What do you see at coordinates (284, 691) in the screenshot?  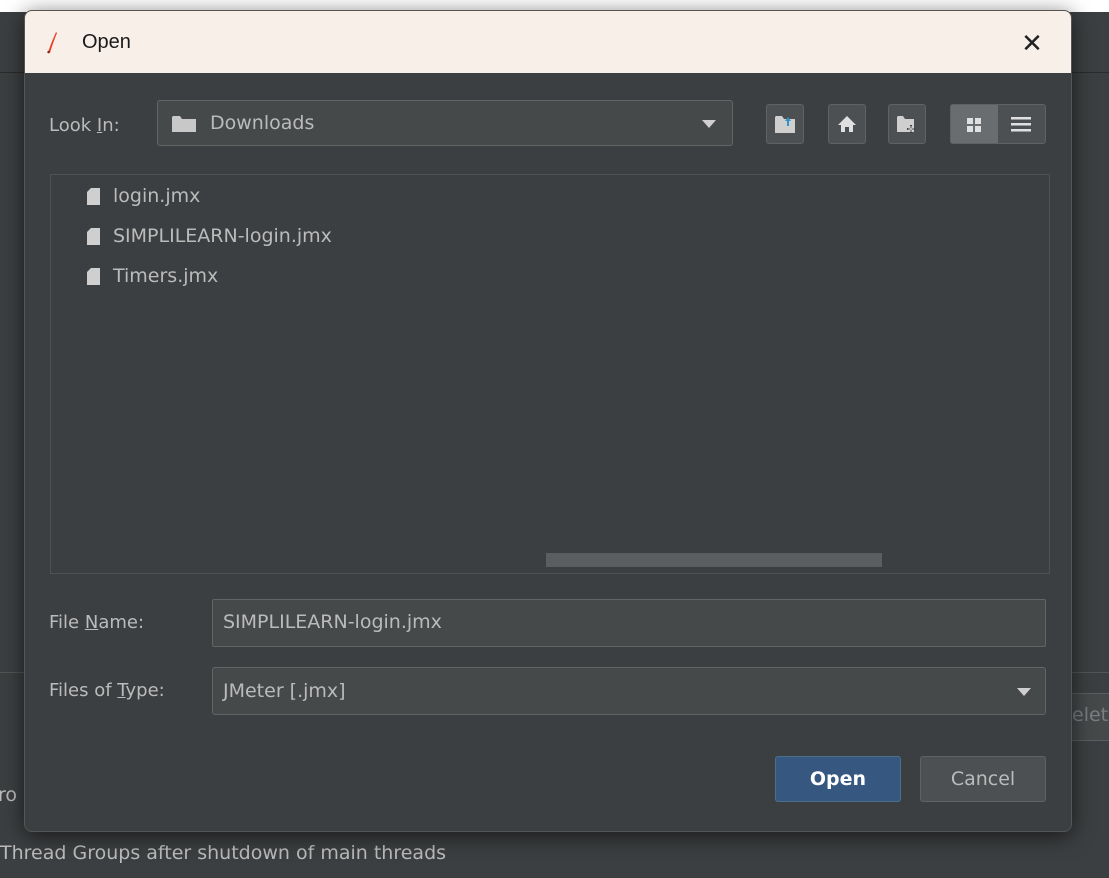 I see `file-type-value: JMeter [.jmx]` at bounding box center [284, 691].